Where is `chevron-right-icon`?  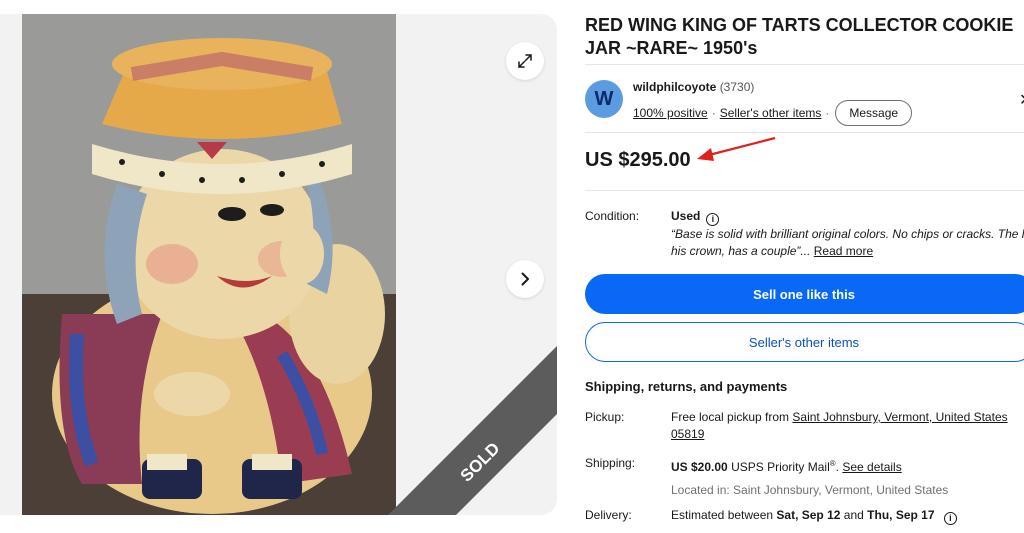
chevron-right-icon is located at coordinates (525, 279).